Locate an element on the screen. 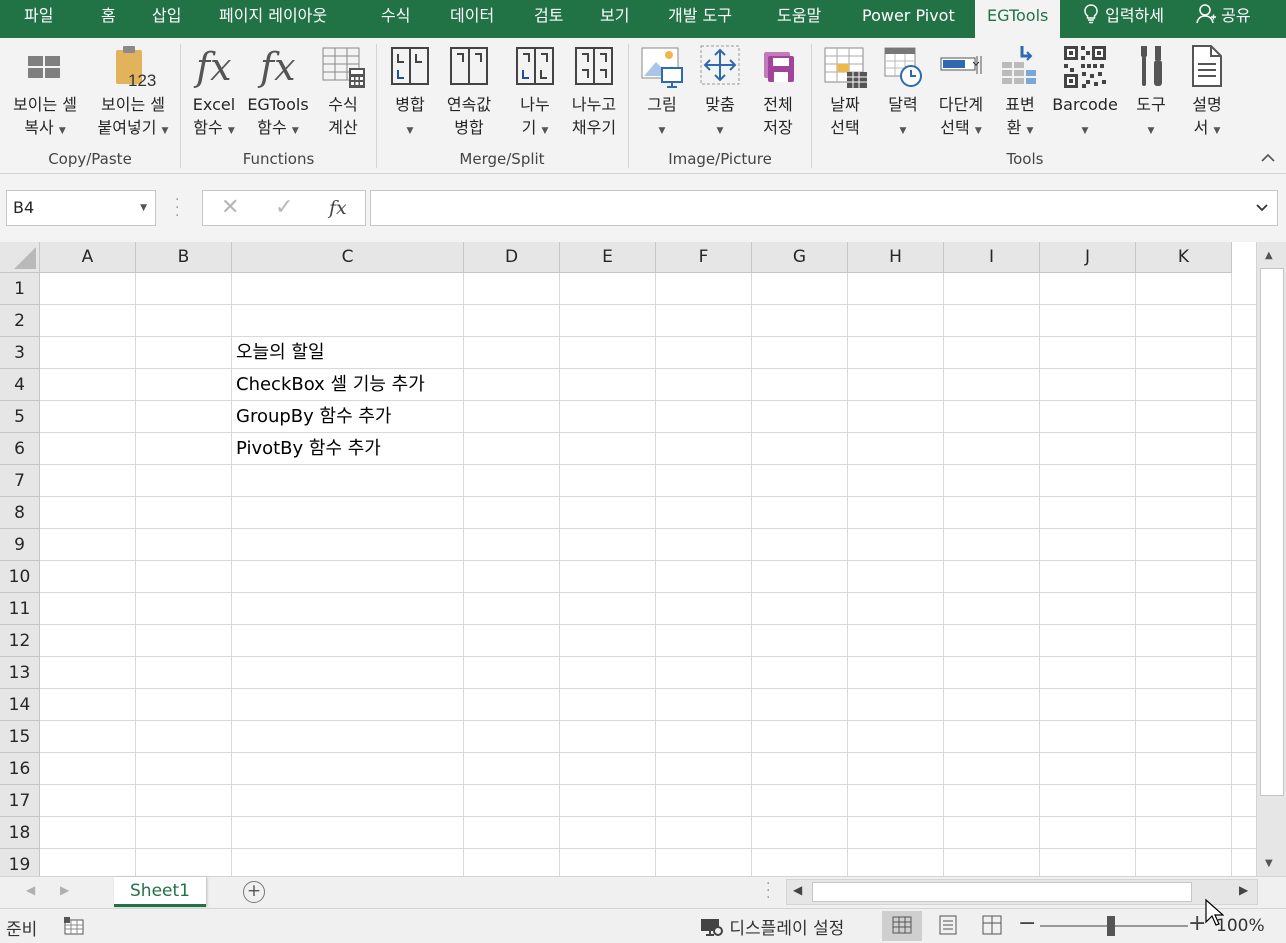 This screenshot has width=1286, height=943. horizontal-scroll-thumb is located at coordinates (1002, 892).